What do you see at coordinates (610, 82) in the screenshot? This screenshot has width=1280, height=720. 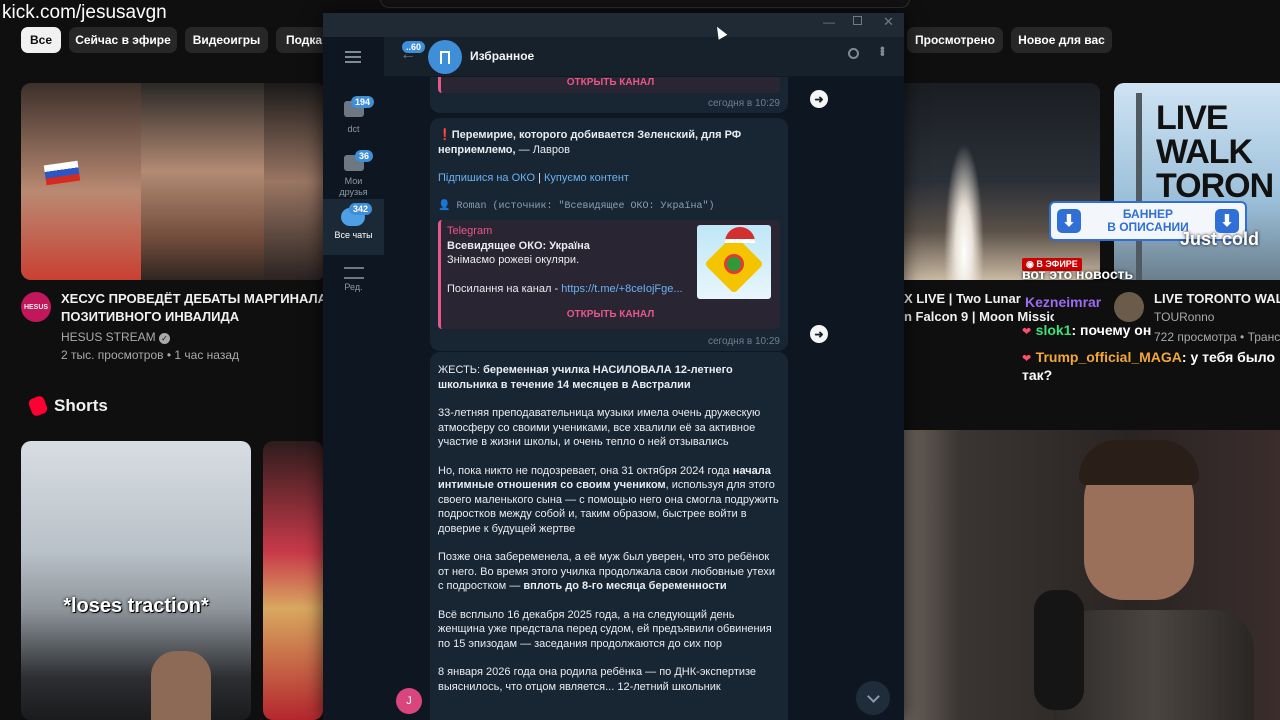 I see `open-channel-button: ОТКРЫТЬ КАНАЛ` at bounding box center [610, 82].